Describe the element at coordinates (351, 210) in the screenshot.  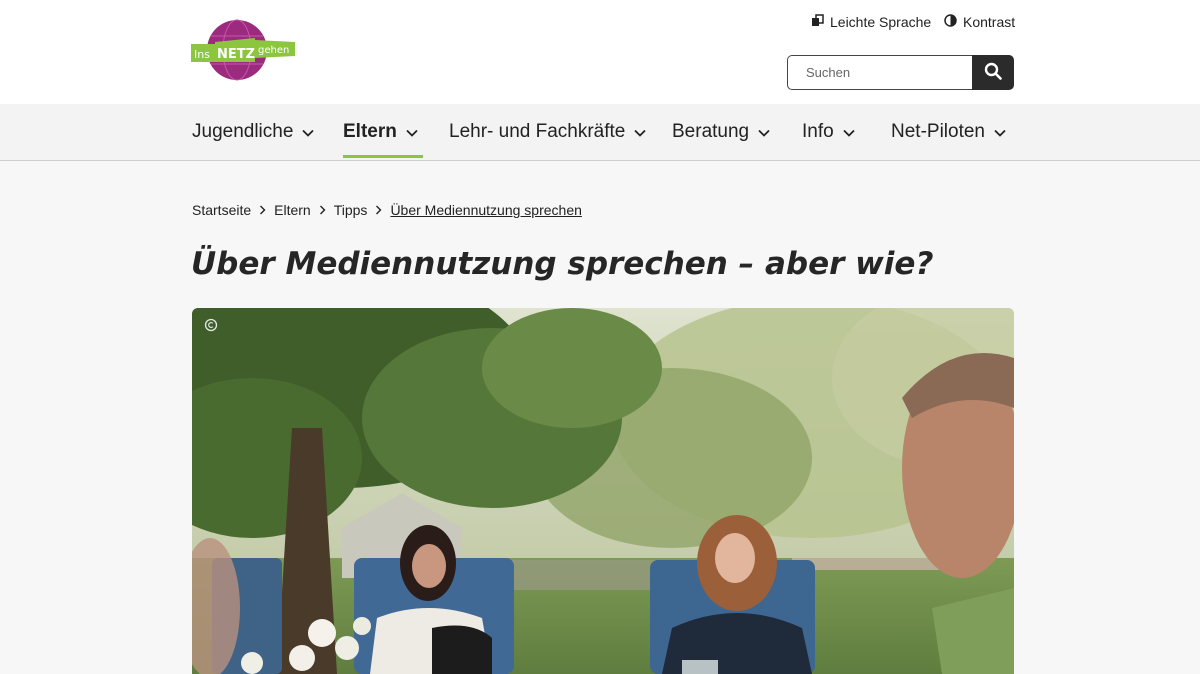
I see `breadcrumb-item-tipps: Tipps` at that location.